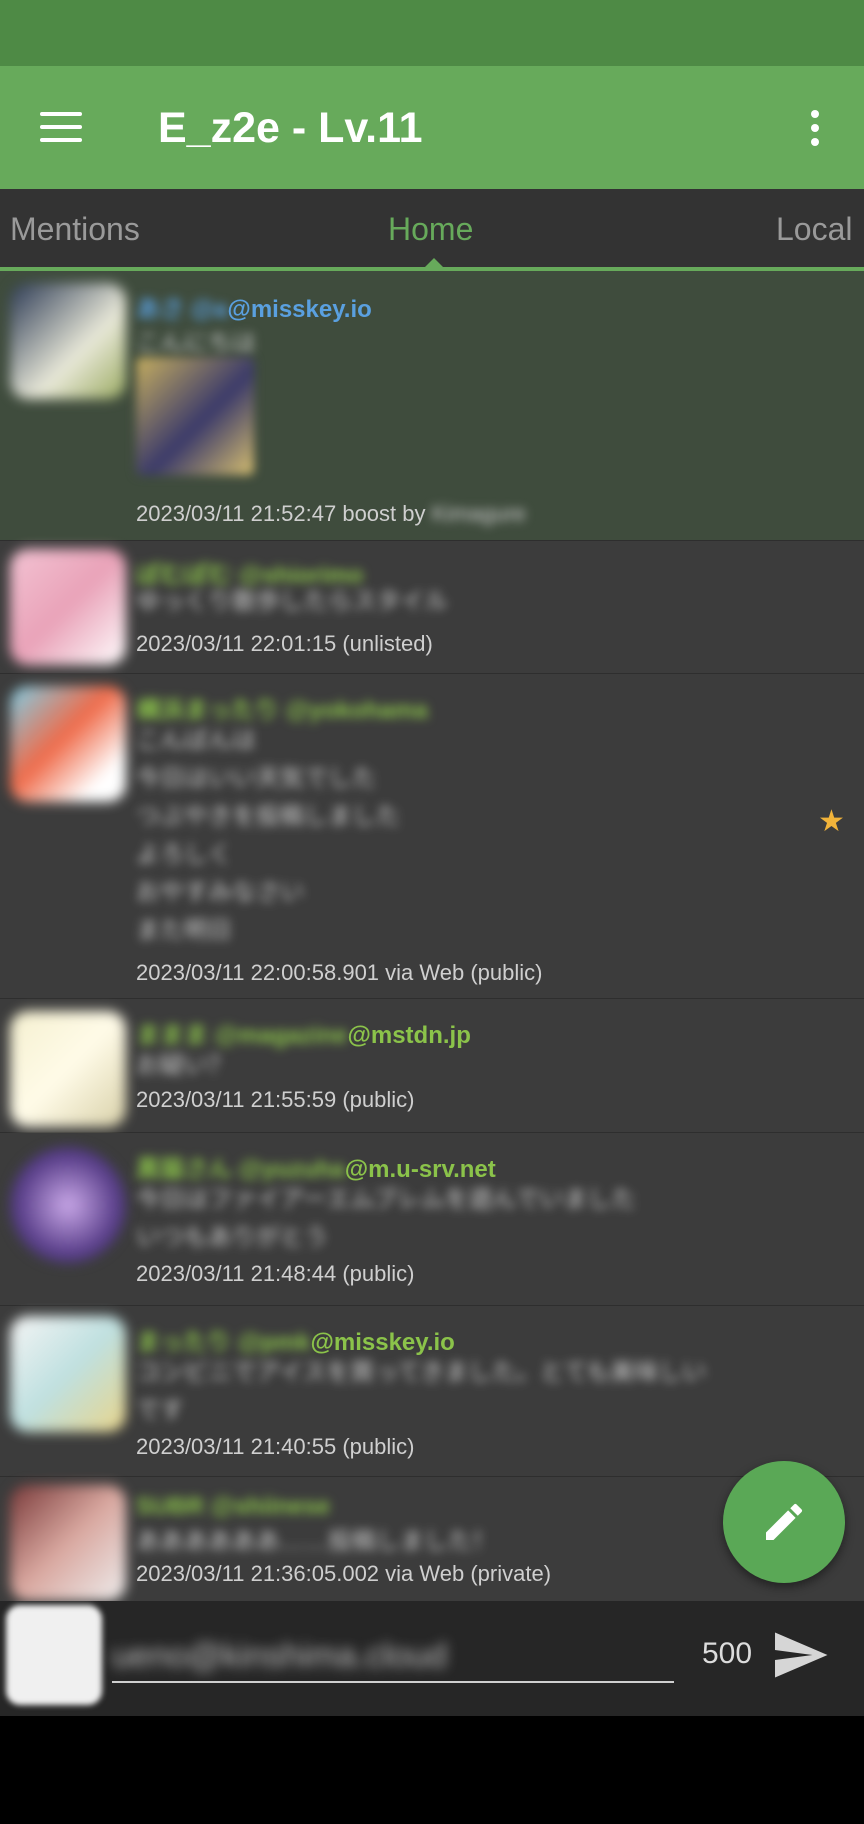 The height and width of the screenshot is (1824, 864). Describe the element at coordinates (223, 1342) in the screenshot. I see `author-name: まったり @pmk` at that location.